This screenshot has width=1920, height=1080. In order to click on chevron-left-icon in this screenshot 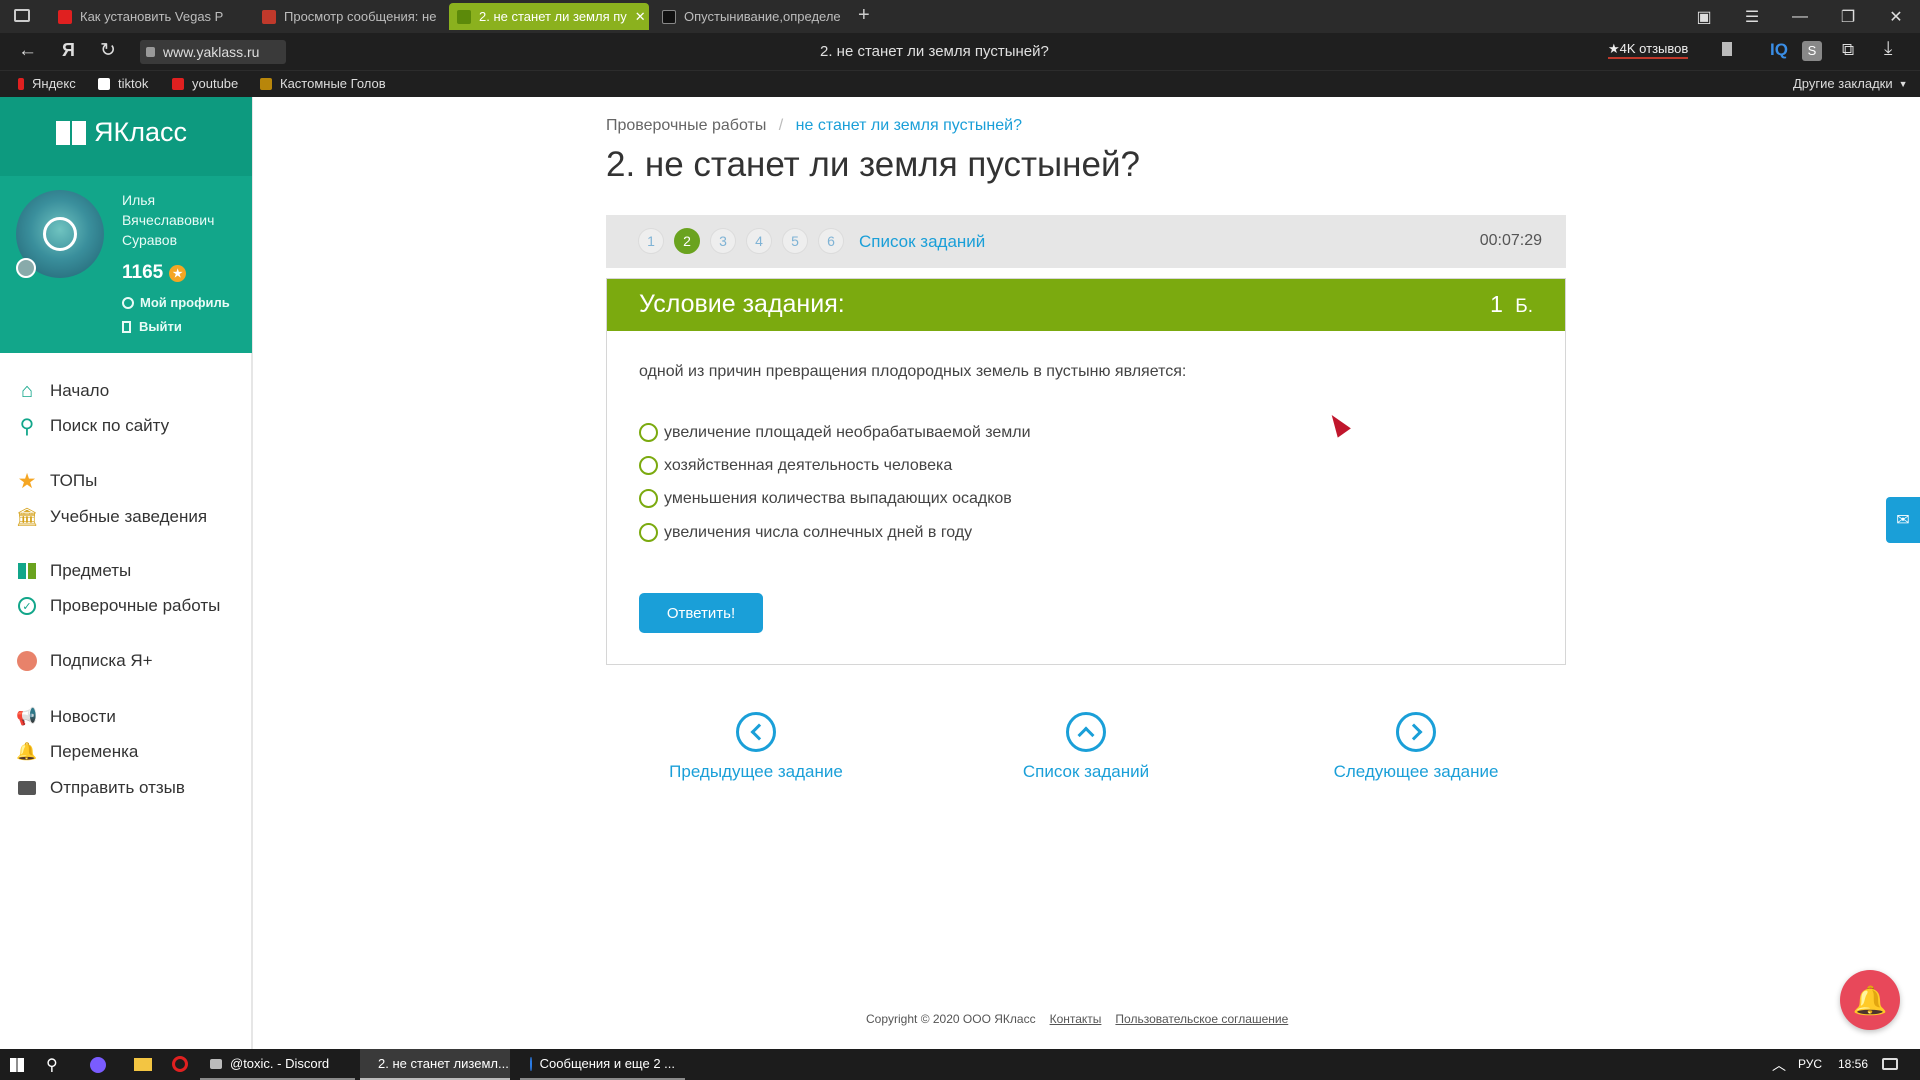, I will do `click(756, 732)`.